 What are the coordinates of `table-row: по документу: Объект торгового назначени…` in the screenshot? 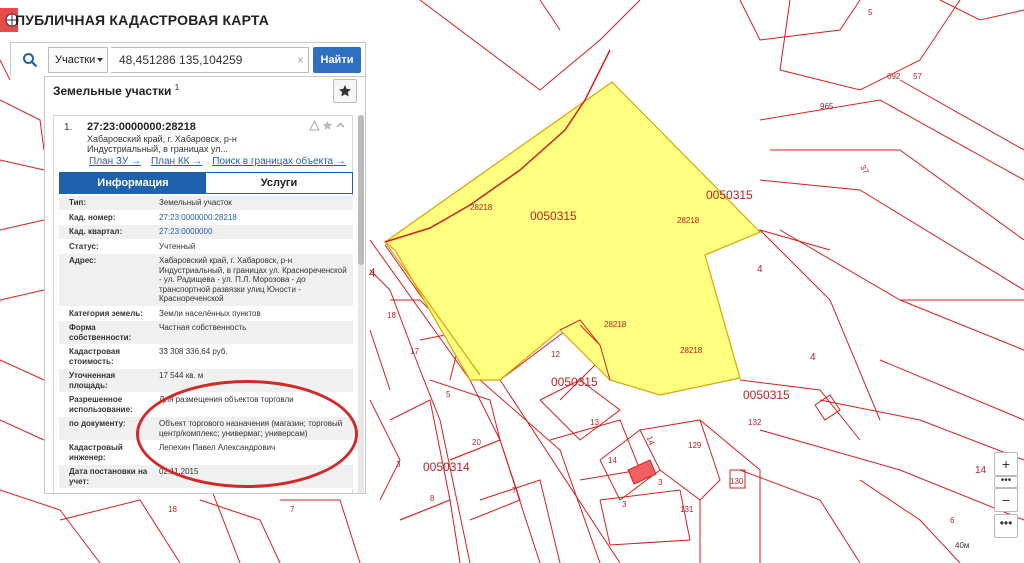 It's located at (206, 429).